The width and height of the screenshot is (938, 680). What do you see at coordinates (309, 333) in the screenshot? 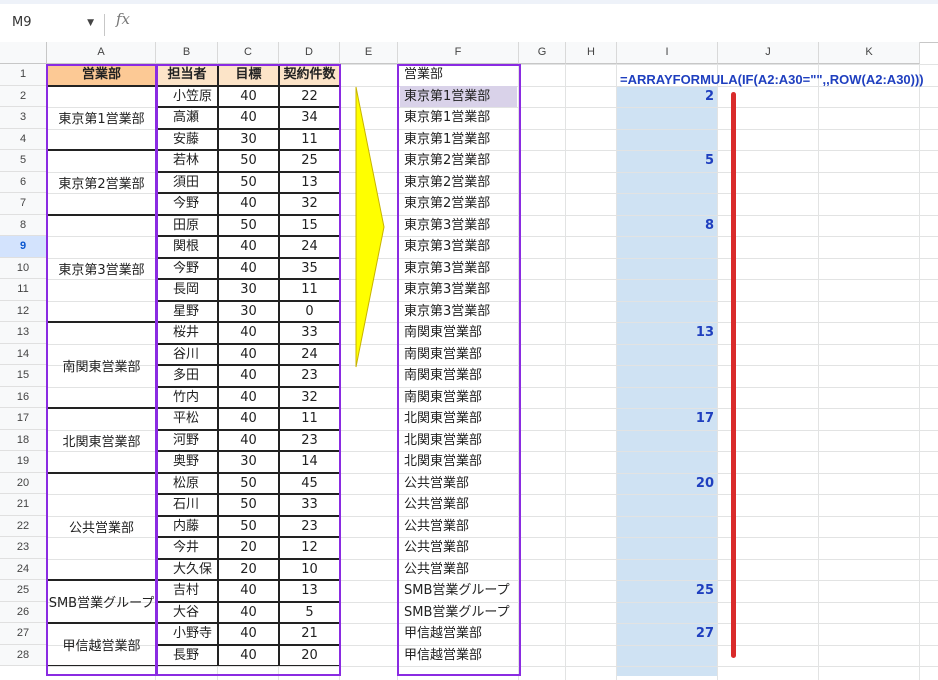
I see `contracts-cell: 33` at bounding box center [309, 333].